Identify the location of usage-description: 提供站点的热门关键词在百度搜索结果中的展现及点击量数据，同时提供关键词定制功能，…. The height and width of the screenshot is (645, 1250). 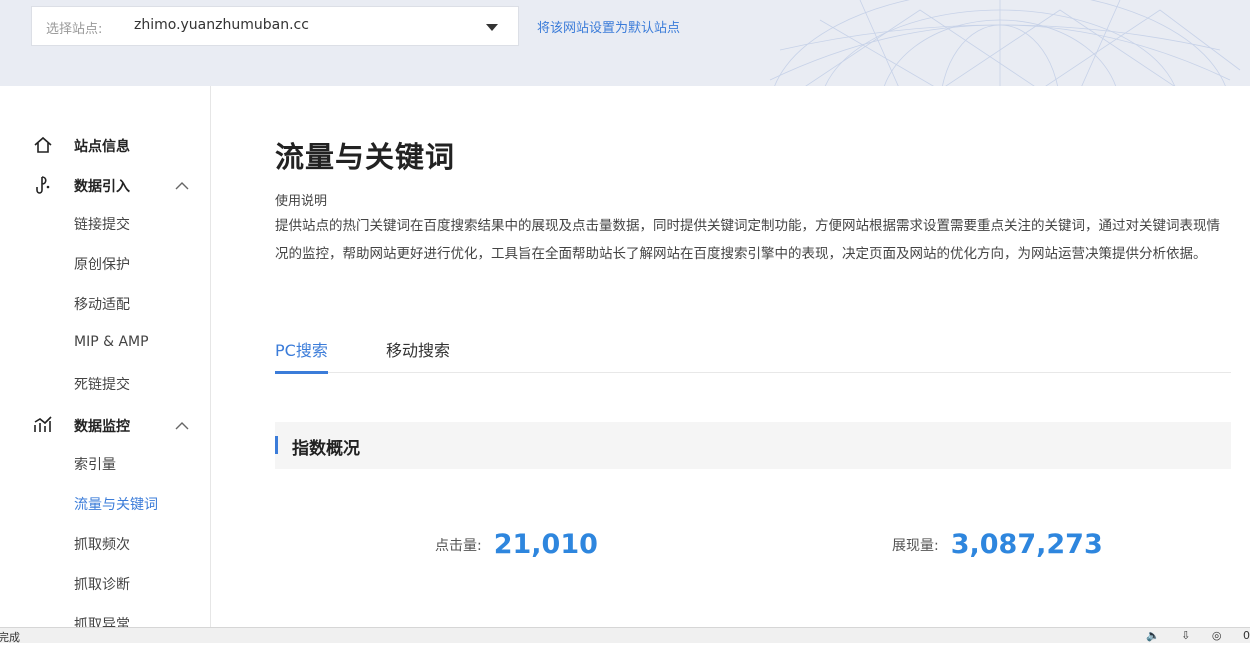
(747, 240).